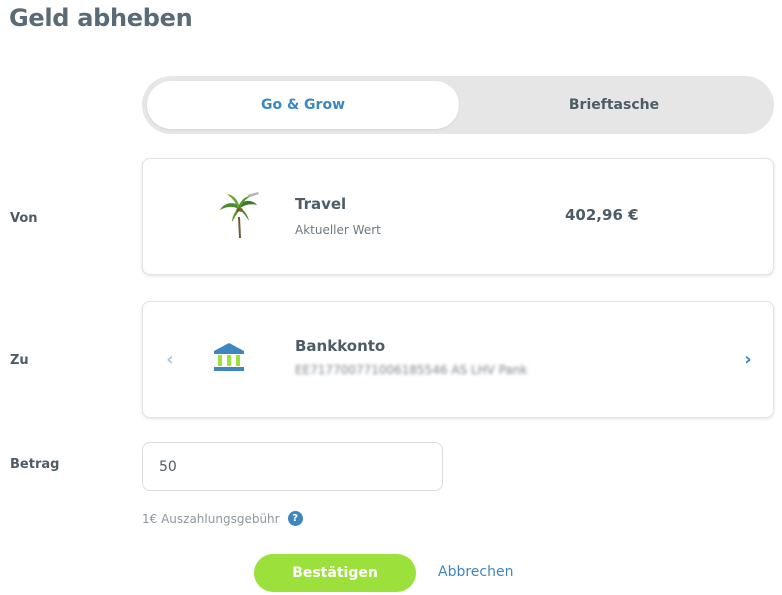  Describe the element at coordinates (338, 230) in the screenshot. I see `goal-subtitle: Aktueller Wert` at that location.